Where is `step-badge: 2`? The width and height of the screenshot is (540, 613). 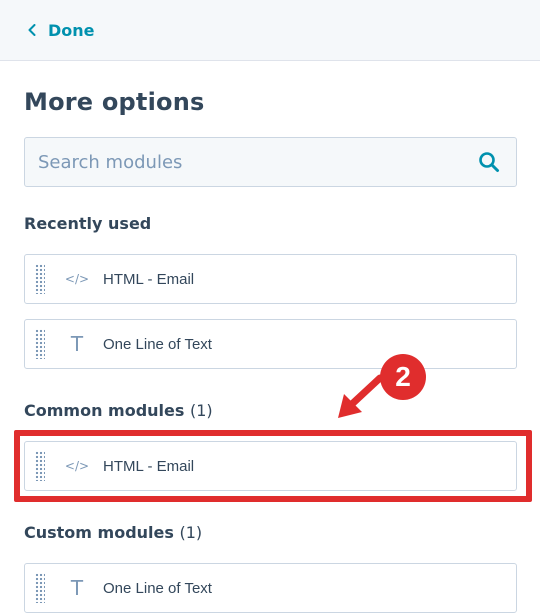 step-badge: 2 is located at coordinates (403, 377).